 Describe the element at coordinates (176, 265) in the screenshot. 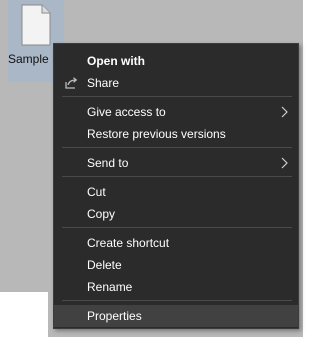

I see `delete-item: Delete` at that location.